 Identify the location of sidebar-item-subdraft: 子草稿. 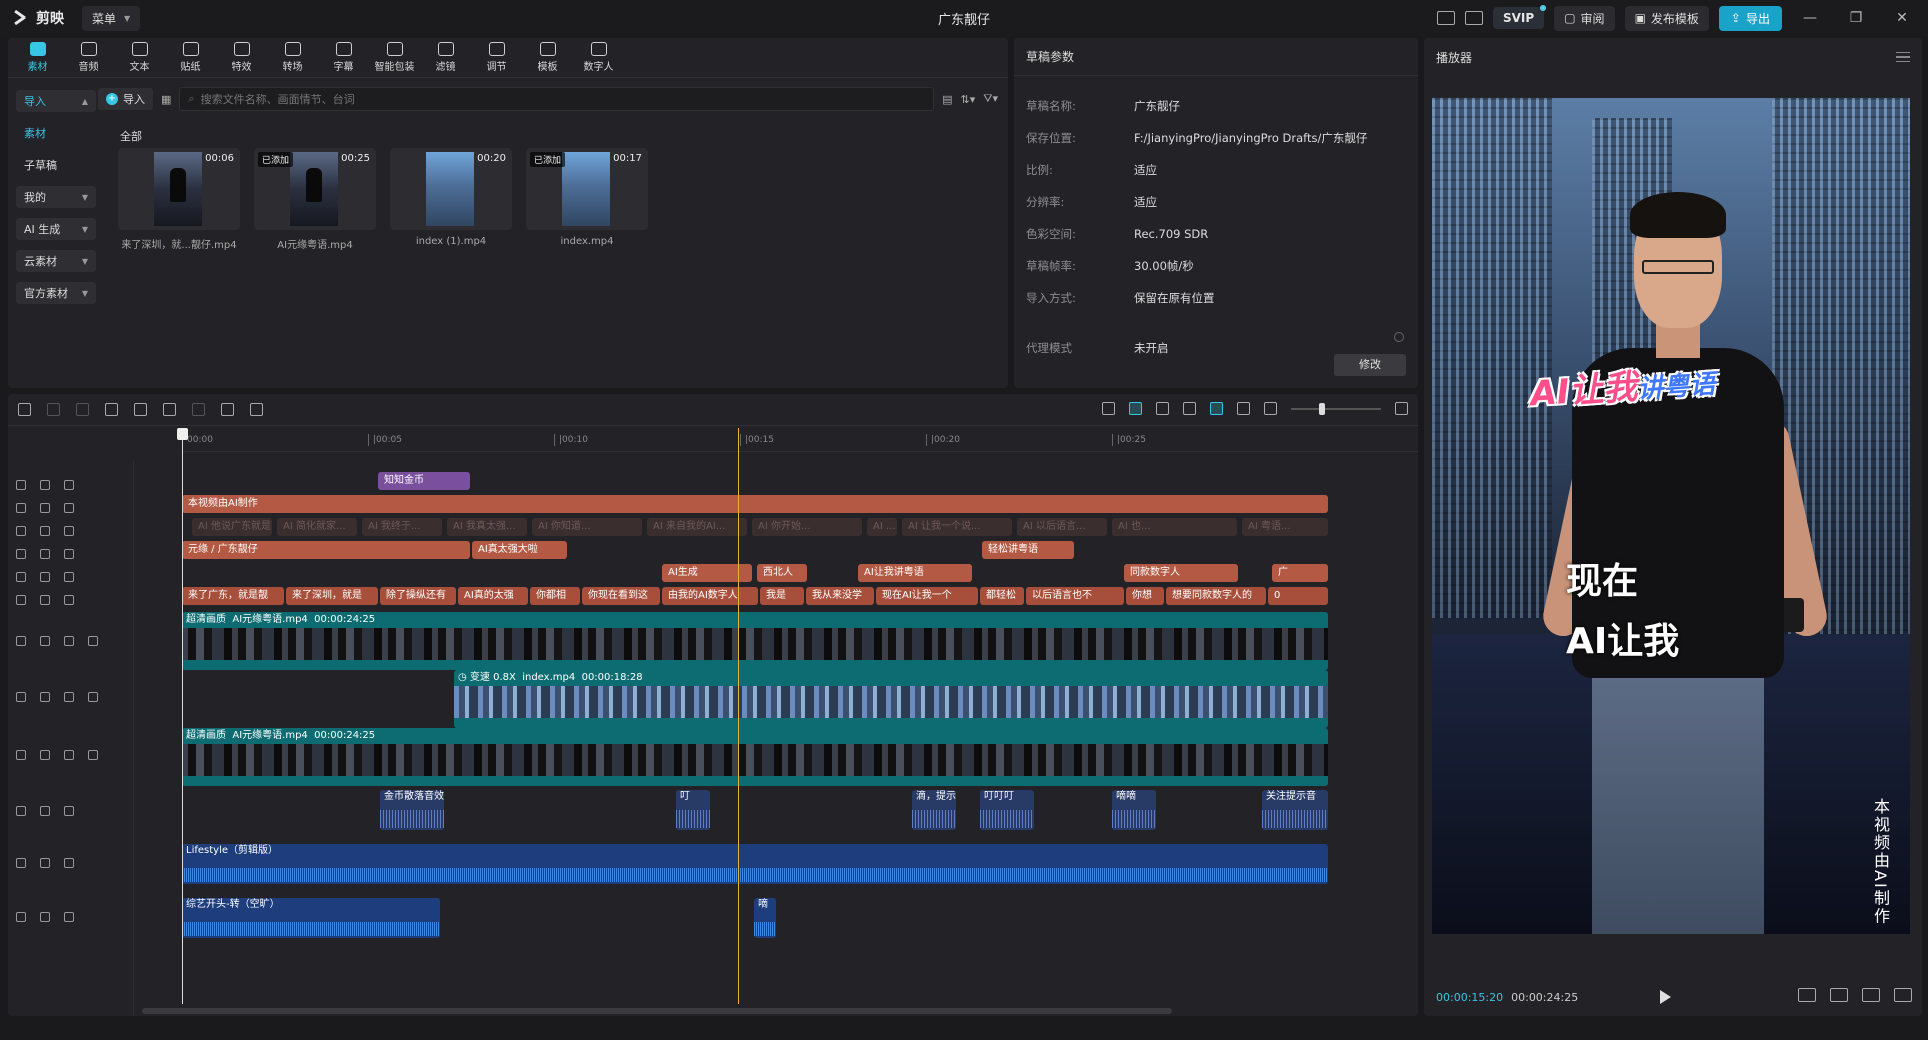
(56, 165).